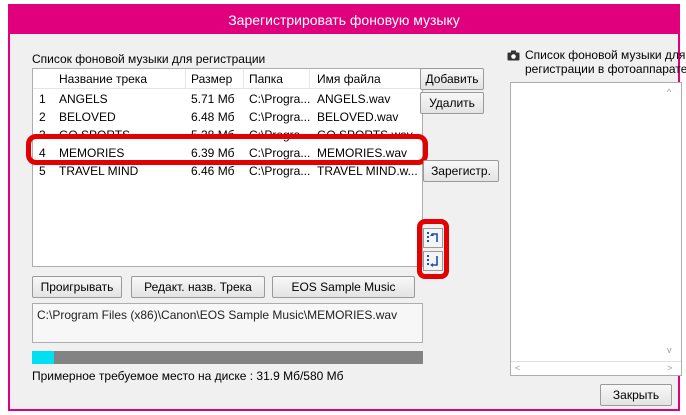 This screenshot has height=415, width=686. Describe the element at coordinates (343, 287) in the screenshot. I see `eos-sample-music-button: EOS Sample Music` at that location.